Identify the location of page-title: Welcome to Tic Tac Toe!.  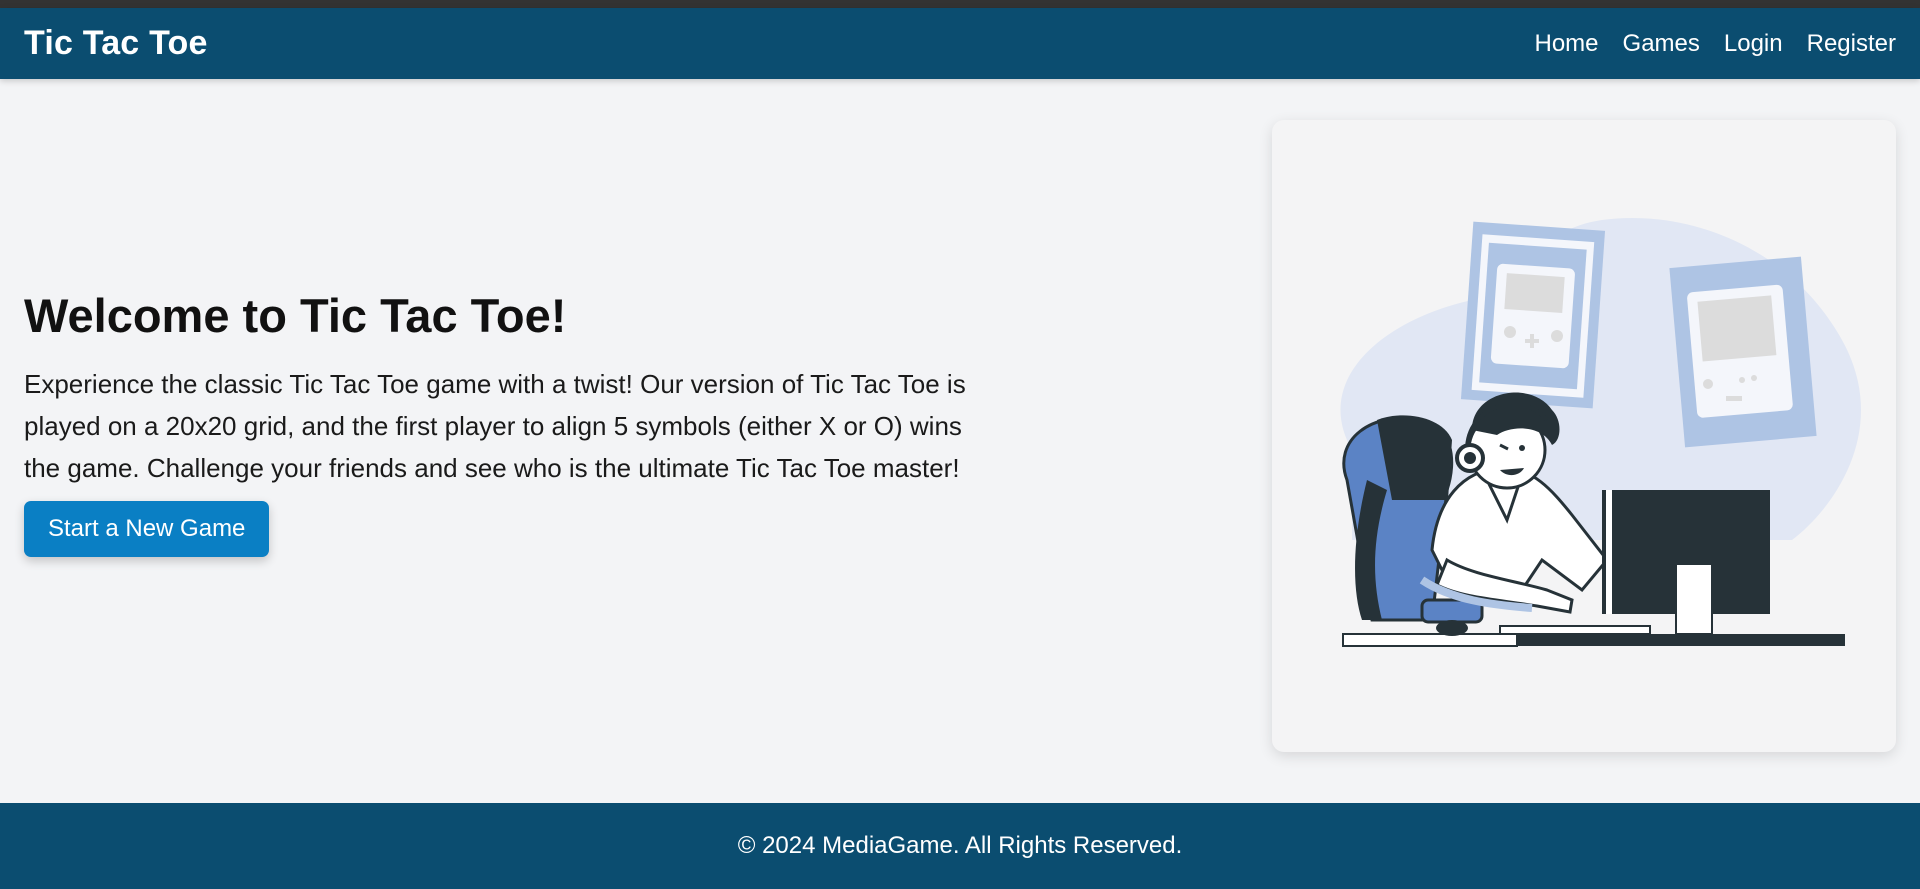
(295, 315).